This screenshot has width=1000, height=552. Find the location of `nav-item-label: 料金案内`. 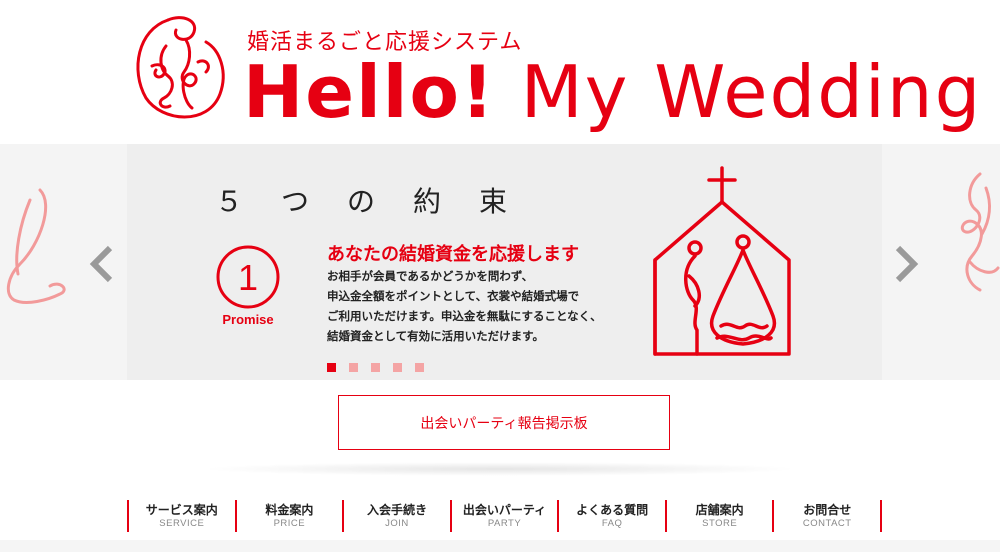

nav-item-label: 料金案内 is located at coordinates (289, 509).